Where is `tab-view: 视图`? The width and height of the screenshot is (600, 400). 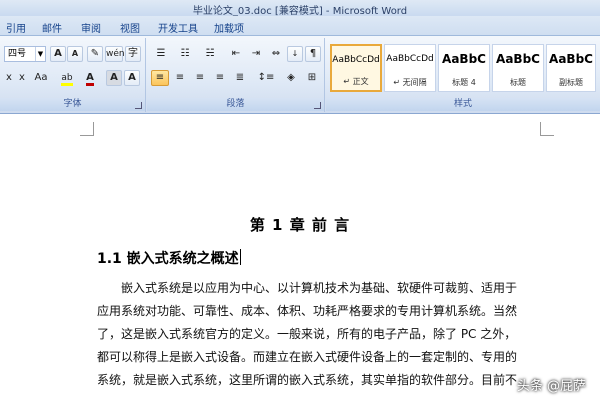 tab-view: 视图 is located at coordinates (130, 27).